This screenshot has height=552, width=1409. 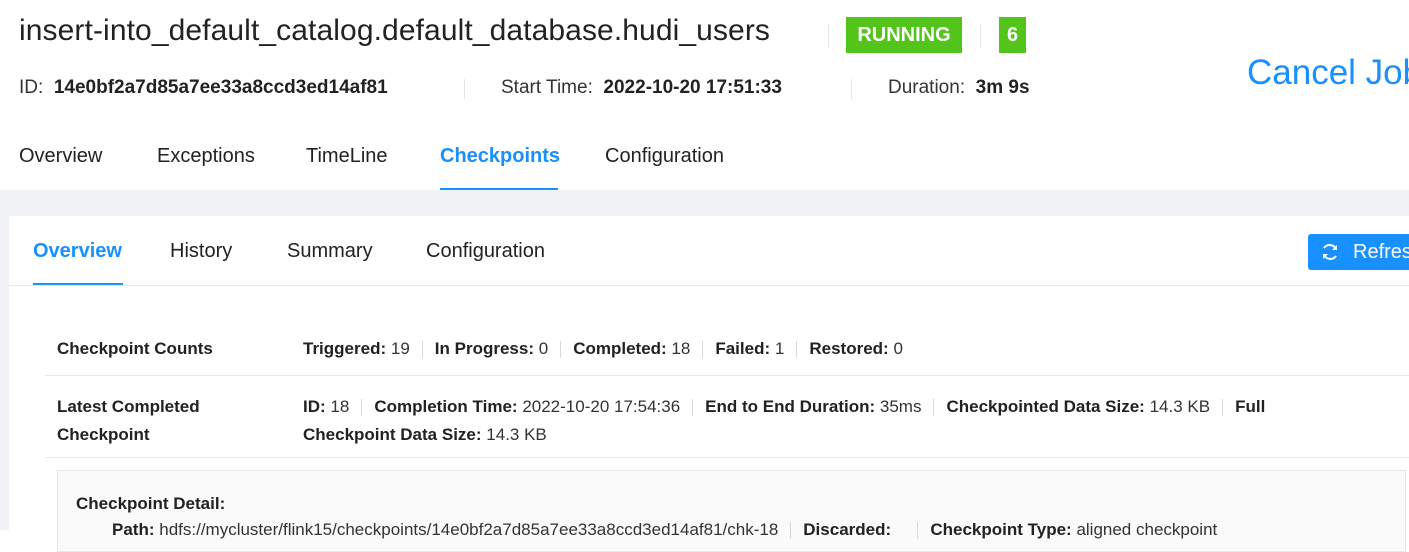 What do you see at coordinates (392, 434) in the screenshot?
I see `full-size-label-2: Checkpoint Data Size:` at bounding box center [392, 434].